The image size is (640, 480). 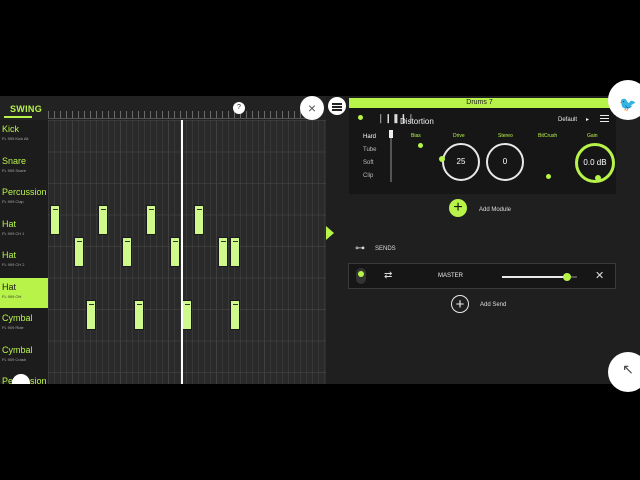 I want to click on close-sequencer-button: ×, so click(x=312, y=108).